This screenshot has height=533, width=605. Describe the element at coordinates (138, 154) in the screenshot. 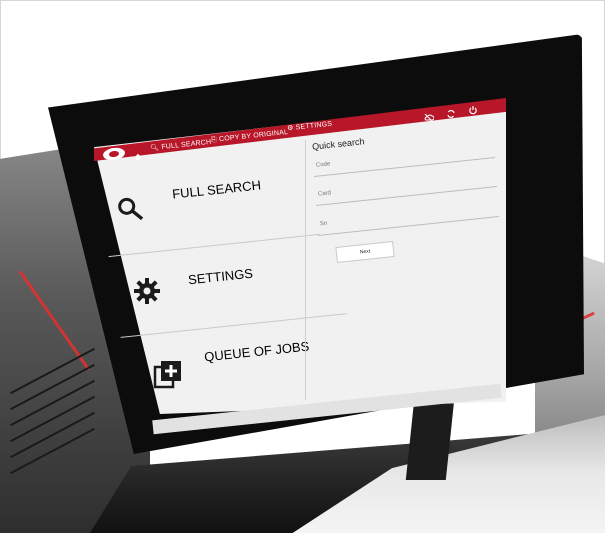

I see `home-icon` at that location.